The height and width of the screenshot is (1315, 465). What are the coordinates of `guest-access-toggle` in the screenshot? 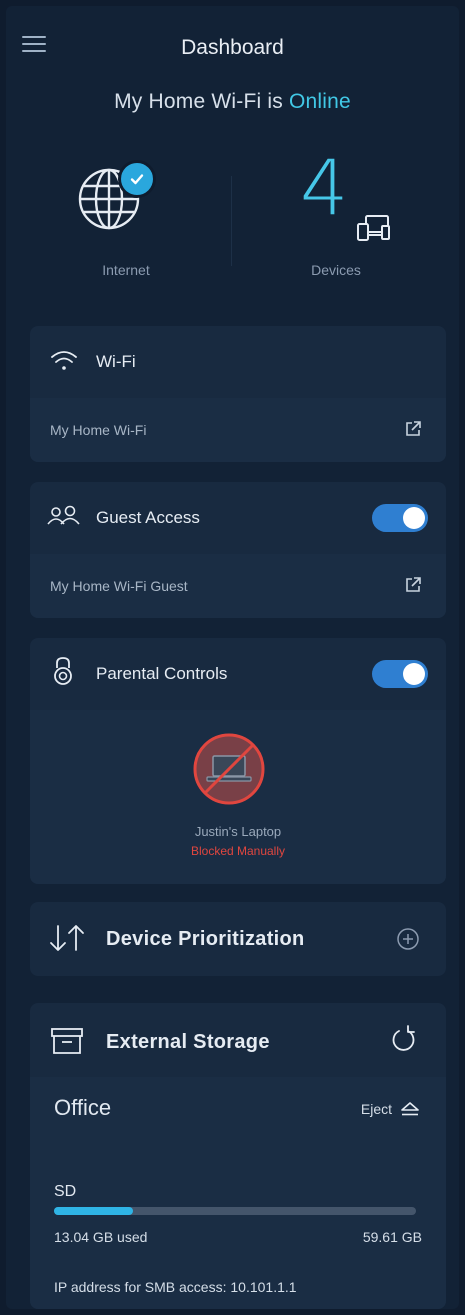 It's located at (400, 518).